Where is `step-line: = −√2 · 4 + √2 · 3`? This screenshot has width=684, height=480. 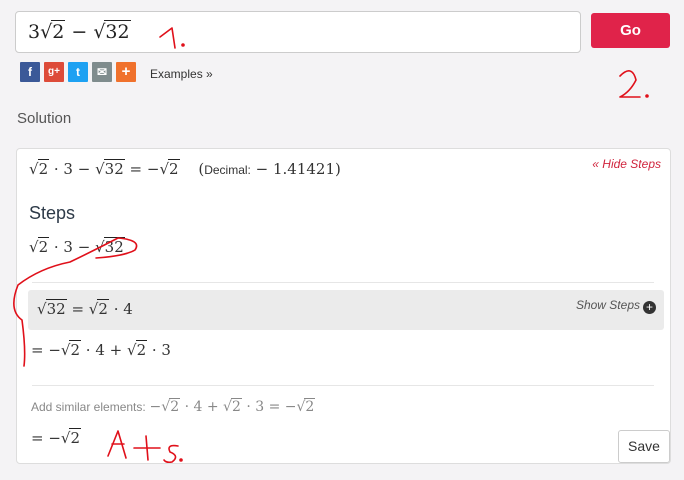 step-line: = −√2 · 4 + √2 · 3 is located at coordinates (101, 349).